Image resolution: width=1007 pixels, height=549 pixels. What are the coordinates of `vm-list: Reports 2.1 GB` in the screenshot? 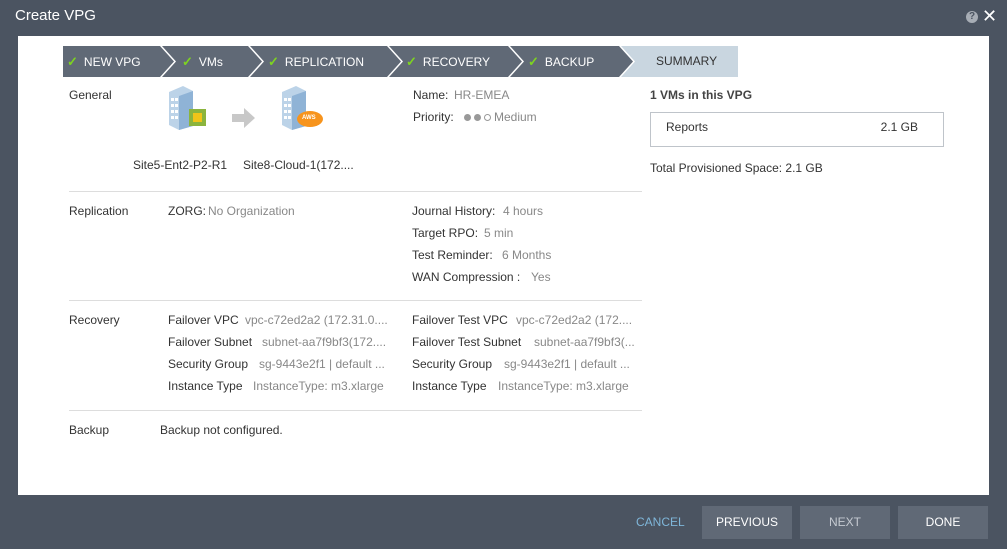 It's located at (797, 129).